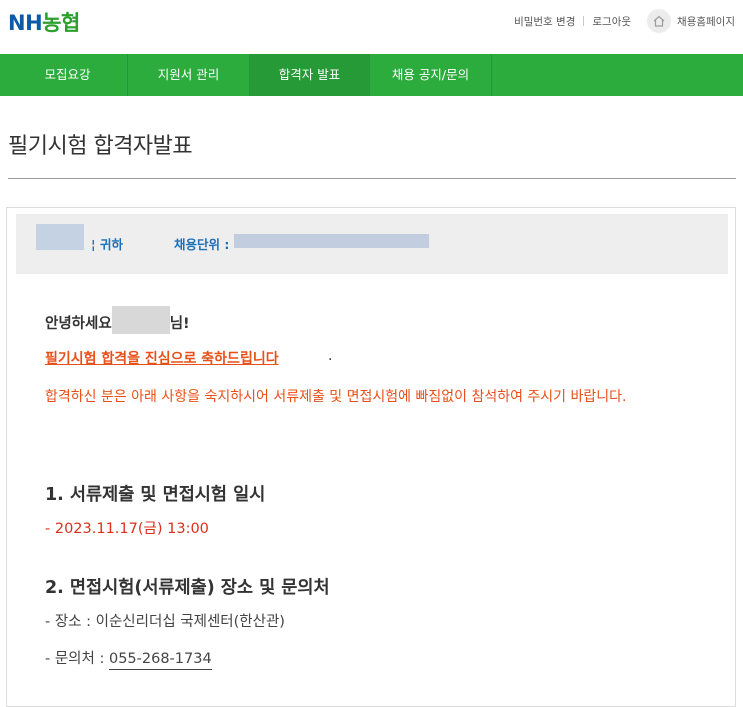 This screenshot has width=743, height=707. What do you see at coordinates (611, 21) in the screenshot?
I see `logout-link: 로그아웃` at bounding box center [611, 21].